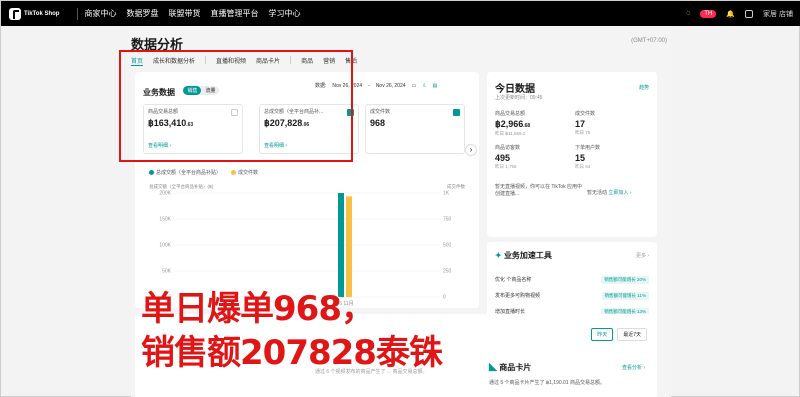 Image resolution: width=800 pixels, height=397 pixels. I want to click on view-analysis-link: 查看分析 ›, so click(633, 367).